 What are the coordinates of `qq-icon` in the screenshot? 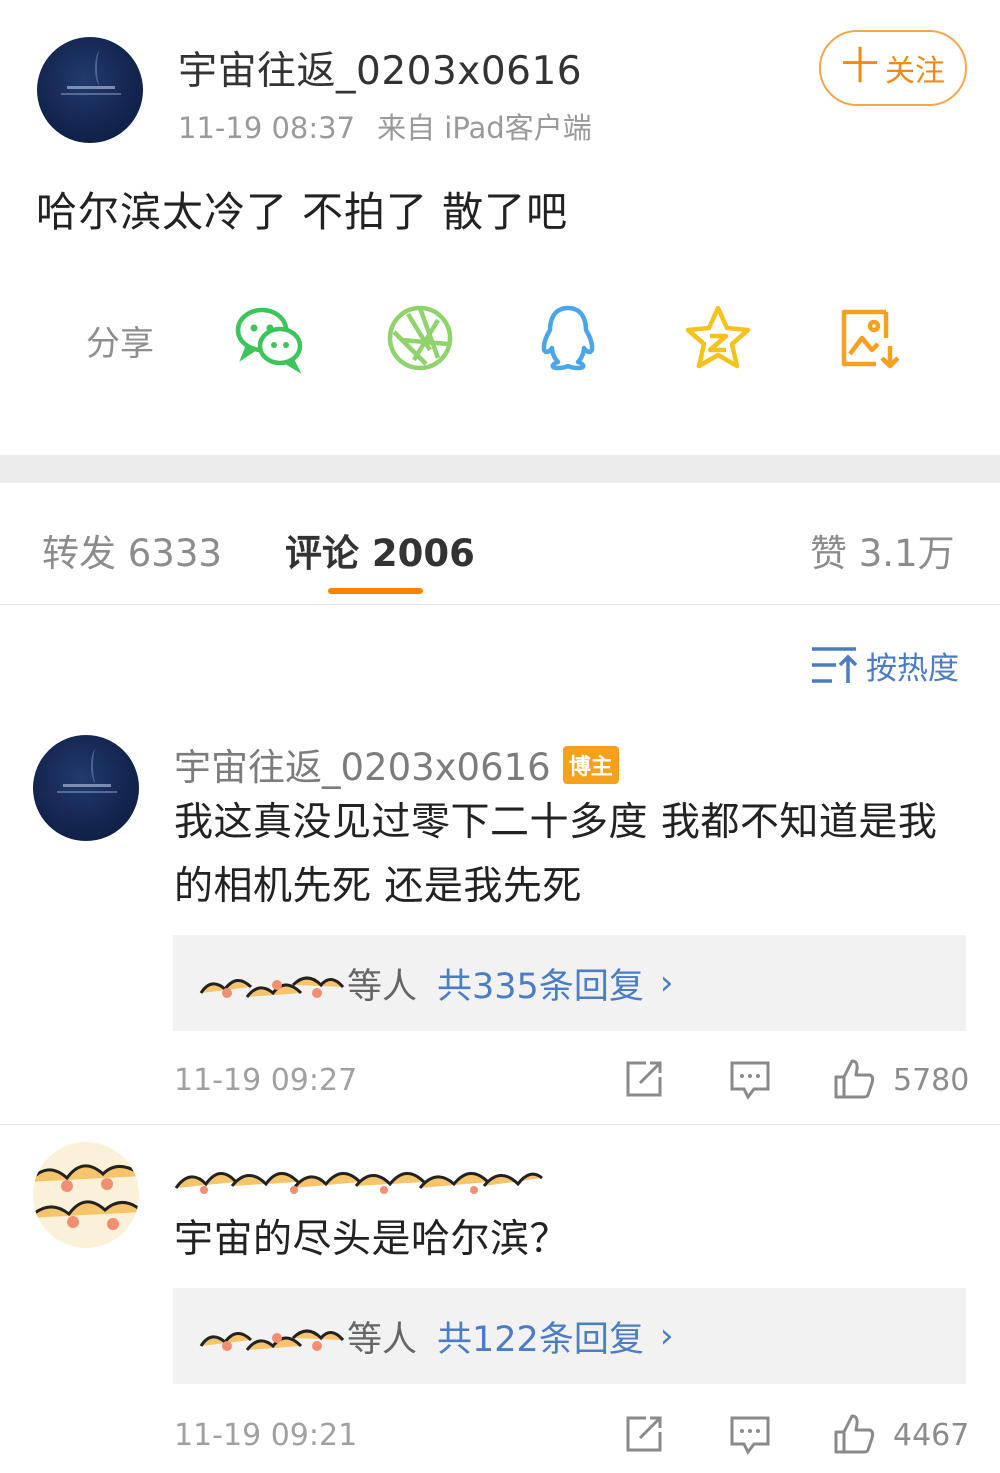 It's located at (568, 338).